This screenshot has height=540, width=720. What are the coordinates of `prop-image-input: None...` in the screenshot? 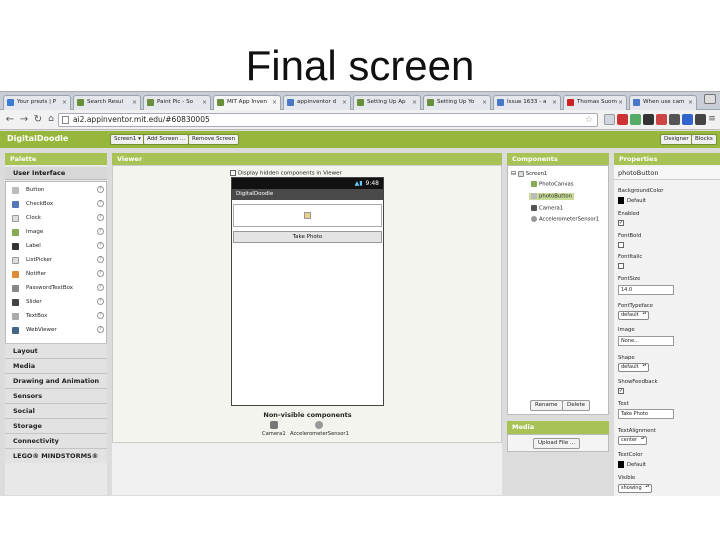 It's located at (646, 341).